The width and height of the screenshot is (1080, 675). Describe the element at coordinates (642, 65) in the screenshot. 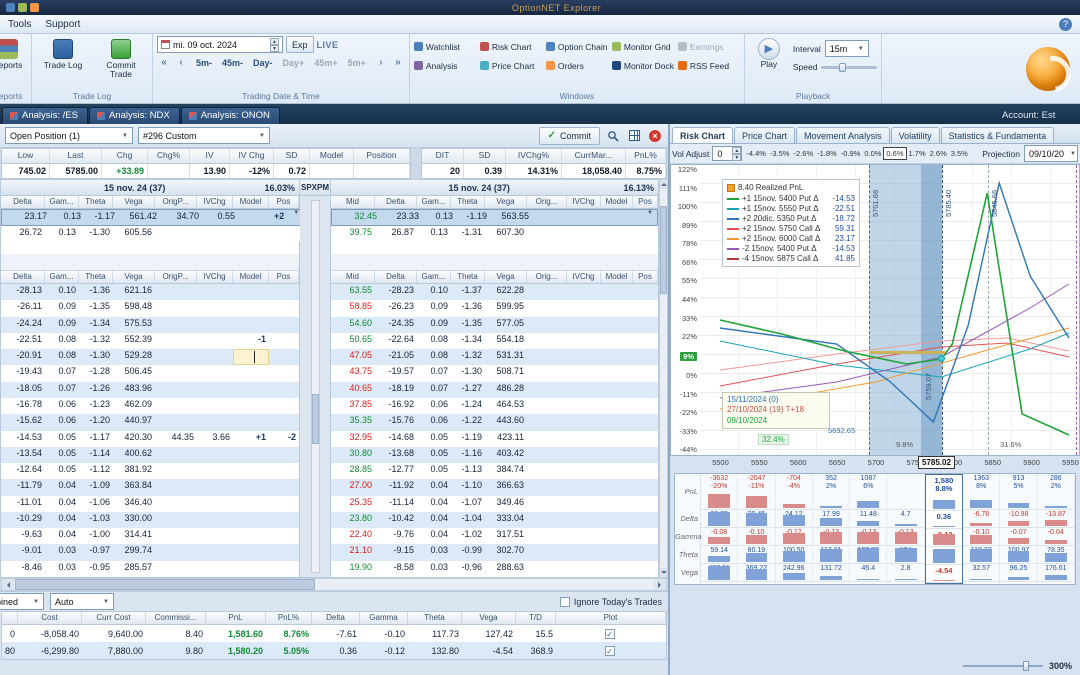

I see `window-toggle: Monitor Dock` at that location.